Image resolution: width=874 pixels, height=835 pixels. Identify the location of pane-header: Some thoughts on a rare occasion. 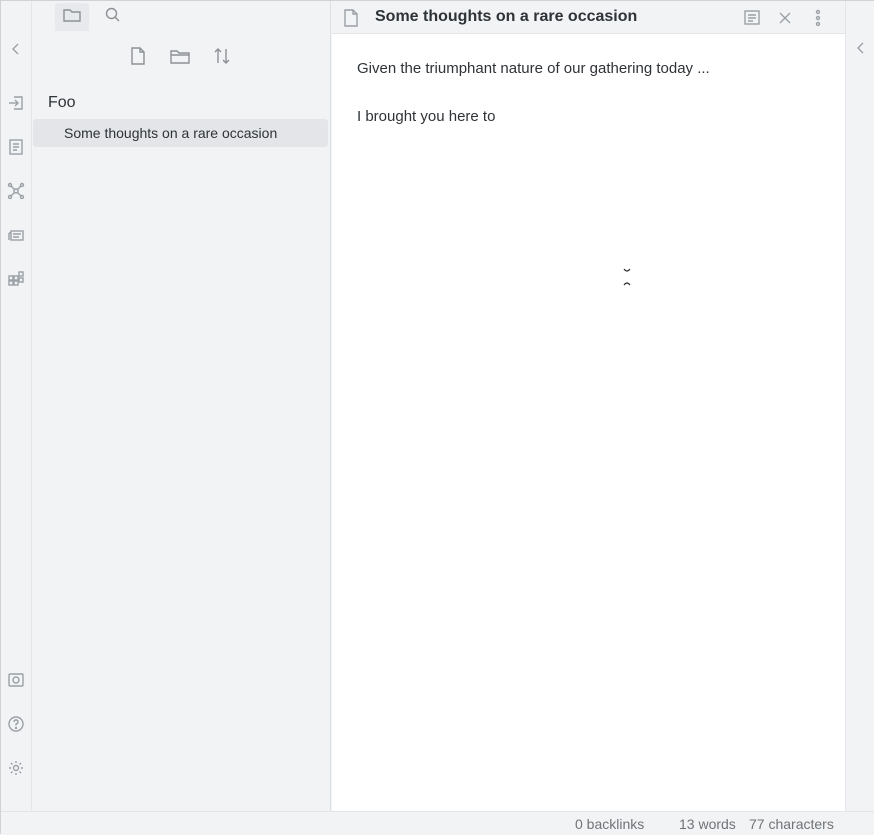
(588, 17).